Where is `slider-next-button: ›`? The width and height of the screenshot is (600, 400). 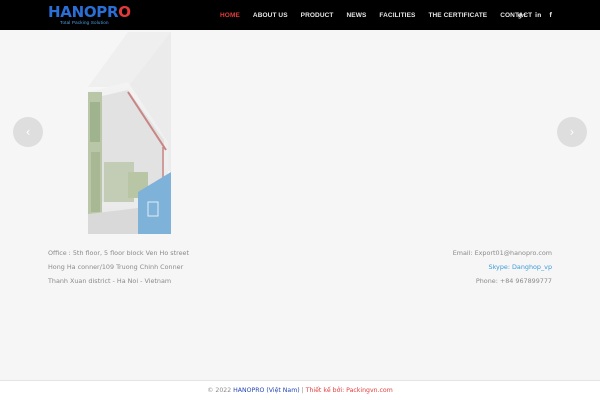 slider-next-button: › is located at coordinates (572, 132).